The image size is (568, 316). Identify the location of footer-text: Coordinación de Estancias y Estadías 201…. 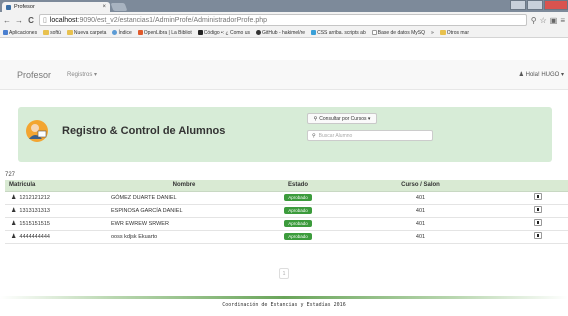
(284, 305).